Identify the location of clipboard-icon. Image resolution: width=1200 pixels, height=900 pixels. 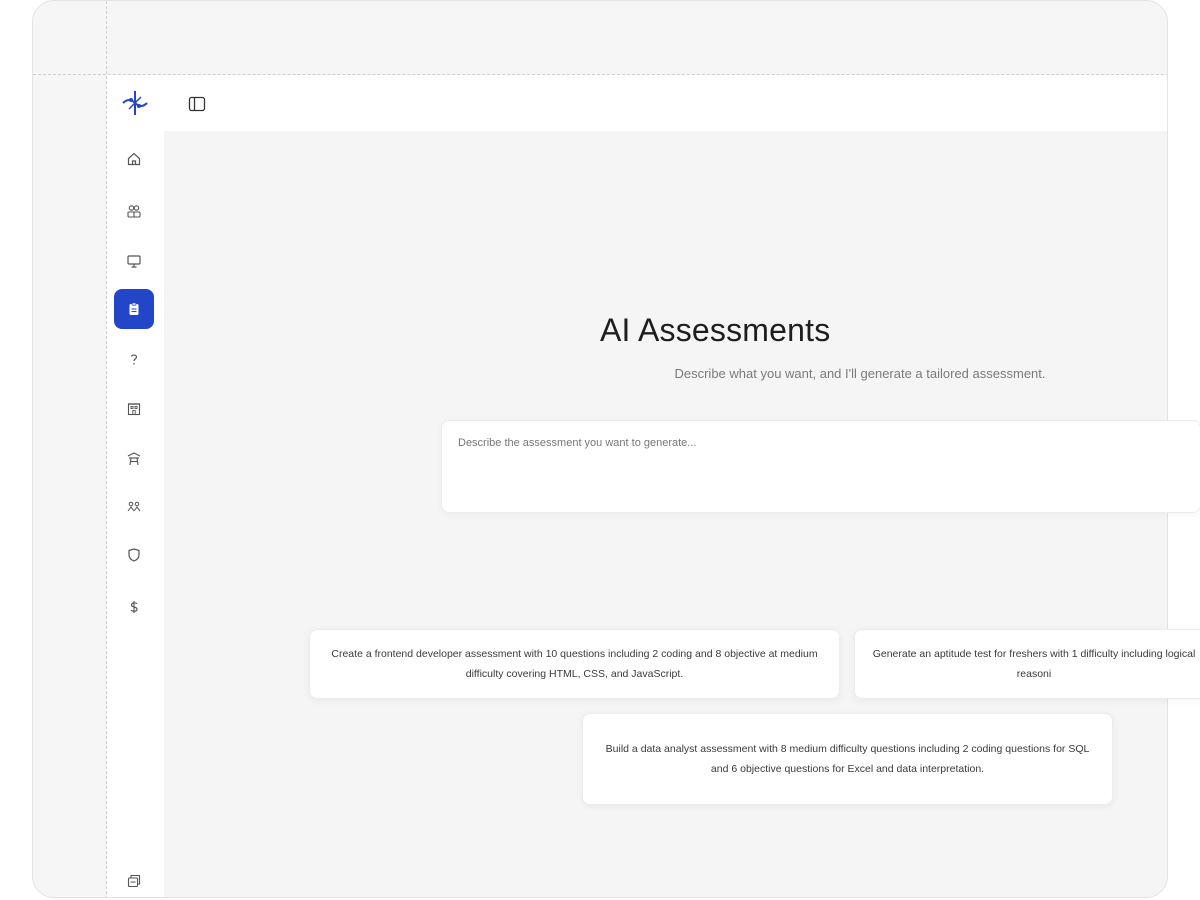
(134, 308).